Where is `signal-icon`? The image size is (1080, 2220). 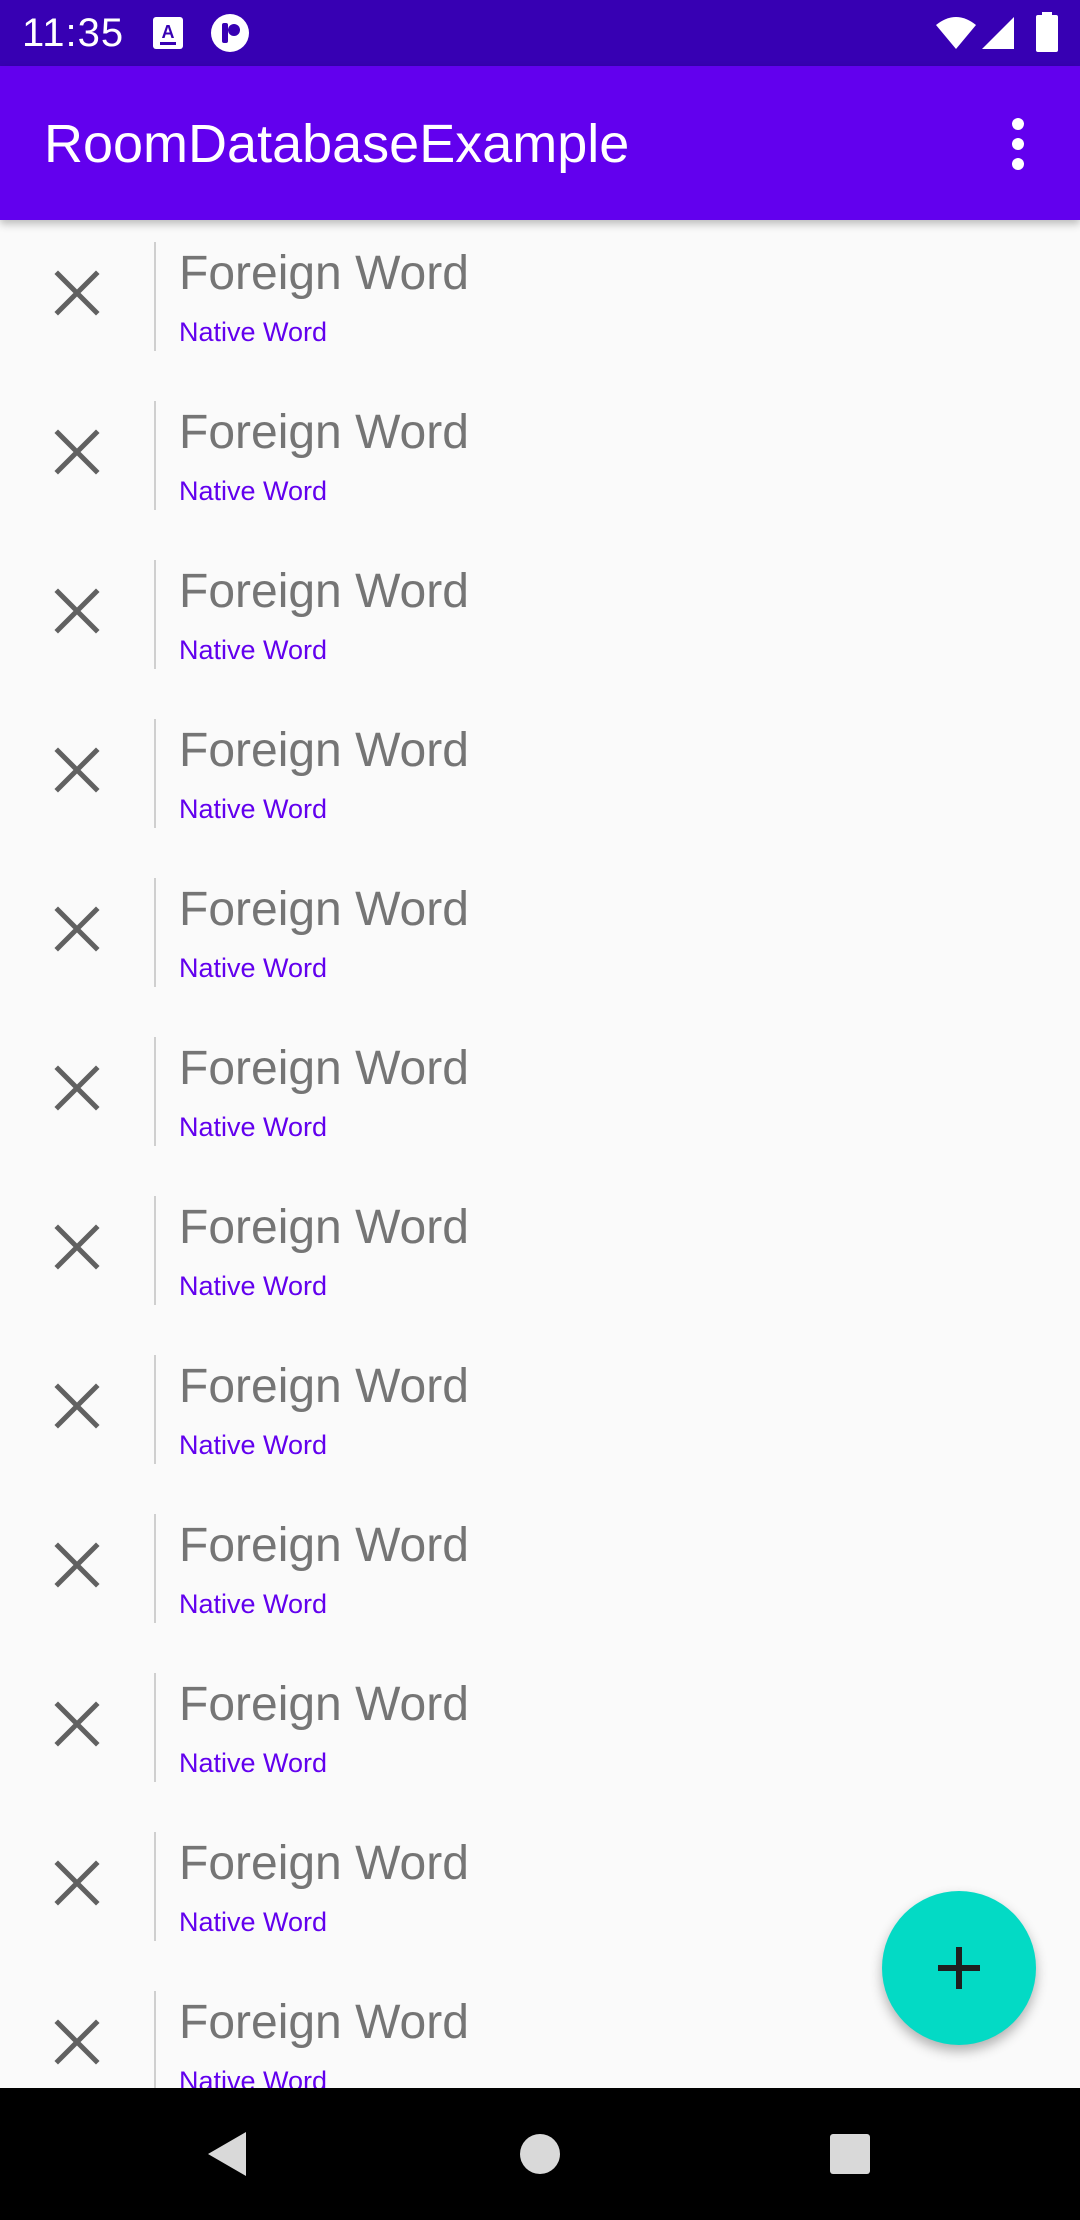 signal-icon is located at coordinates (998, 35).